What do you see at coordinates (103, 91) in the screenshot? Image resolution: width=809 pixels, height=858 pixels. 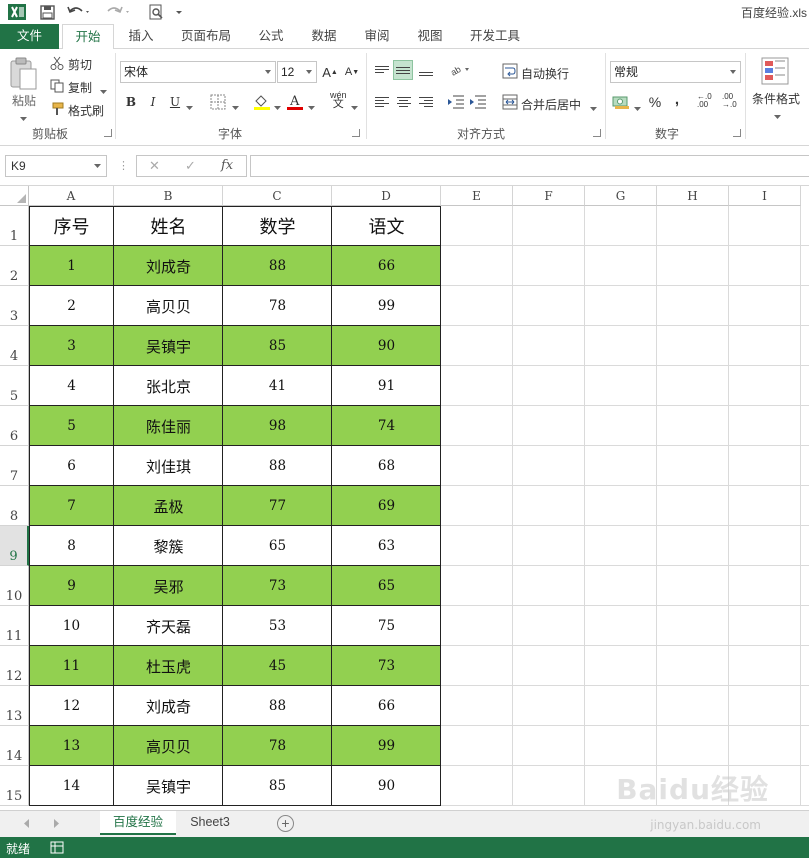 I see `copy-dropdown-icon` at bounding box center [103, 91].